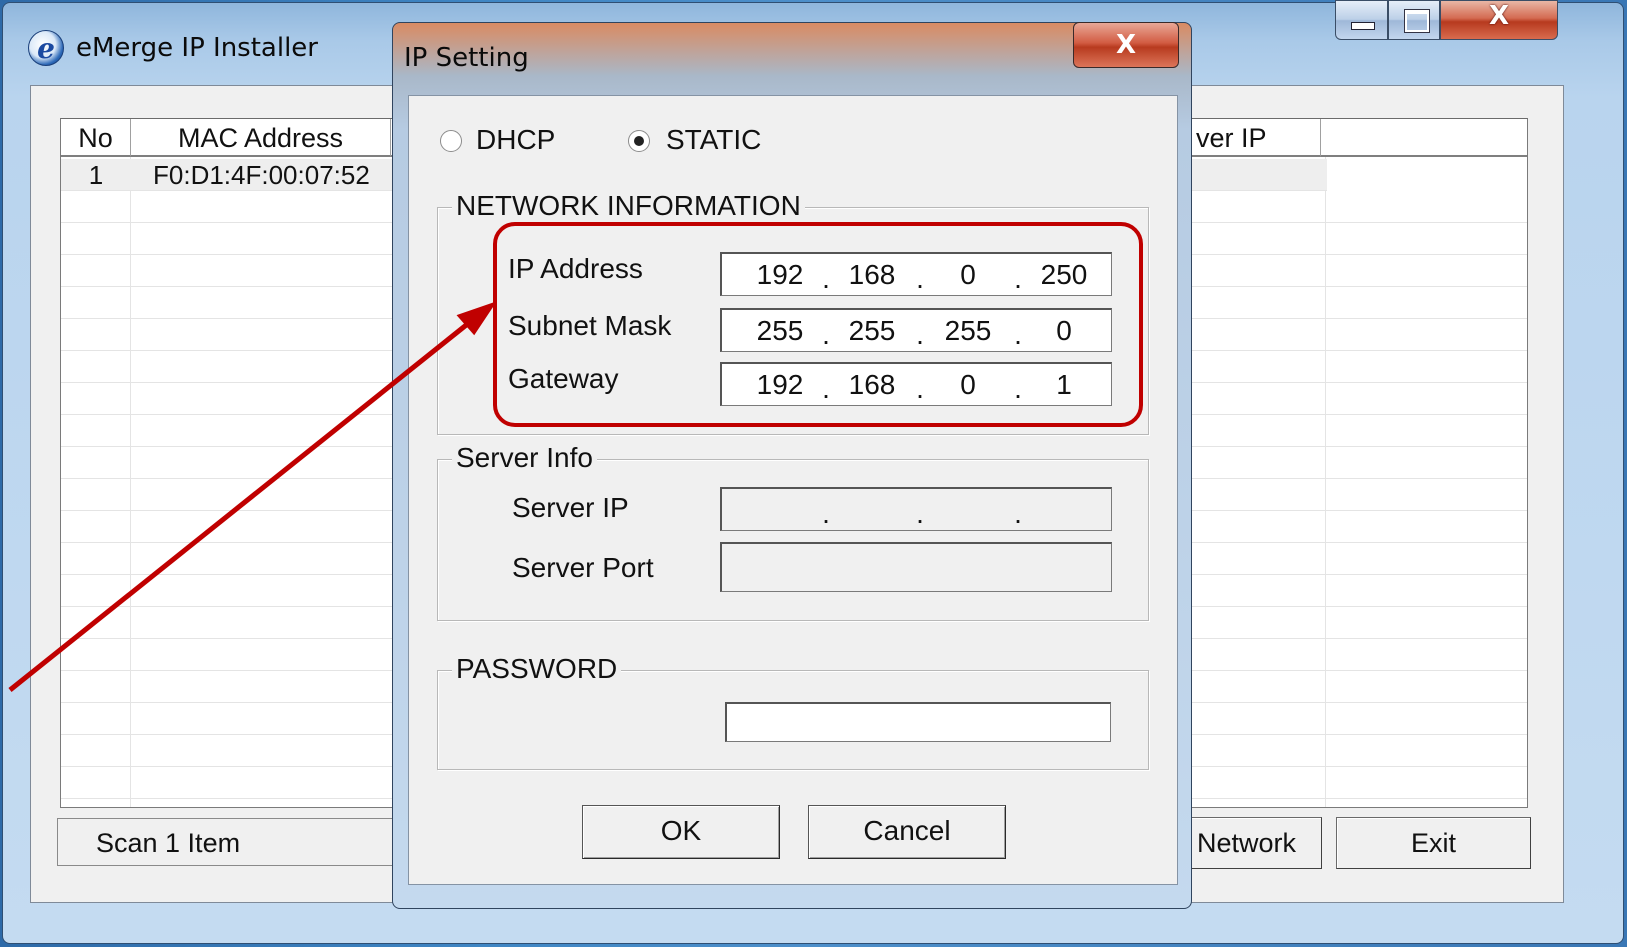 Image resolution: width=1627 pixels, height=947 pixels. What do you see at coordinates (1126, 45) in the screenshot?
I see `dialog-close-button: X` at bounding box center [1126, 45].